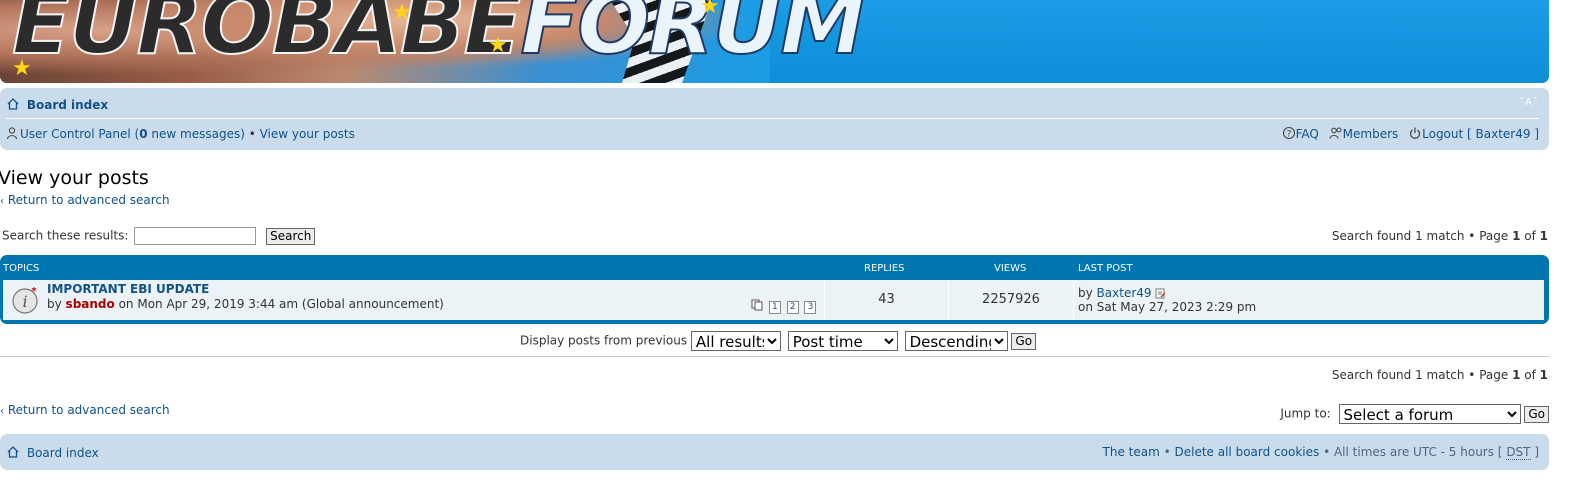 The height and width of the screenshot is (480, 1576). What do you see at coordinates (1305, 413) in the screenshot?
I see `jump-label: Jump to:` at bounding box center [1305, 413].